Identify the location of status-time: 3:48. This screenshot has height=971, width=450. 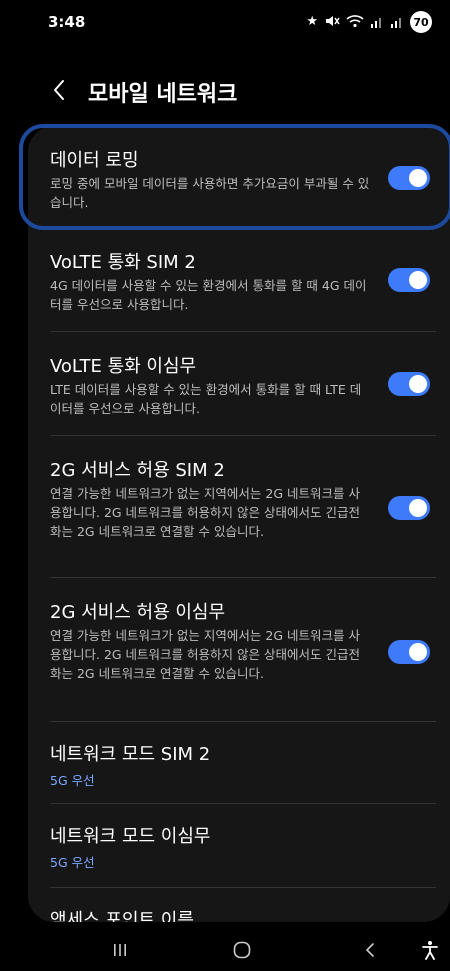
(67, 22).